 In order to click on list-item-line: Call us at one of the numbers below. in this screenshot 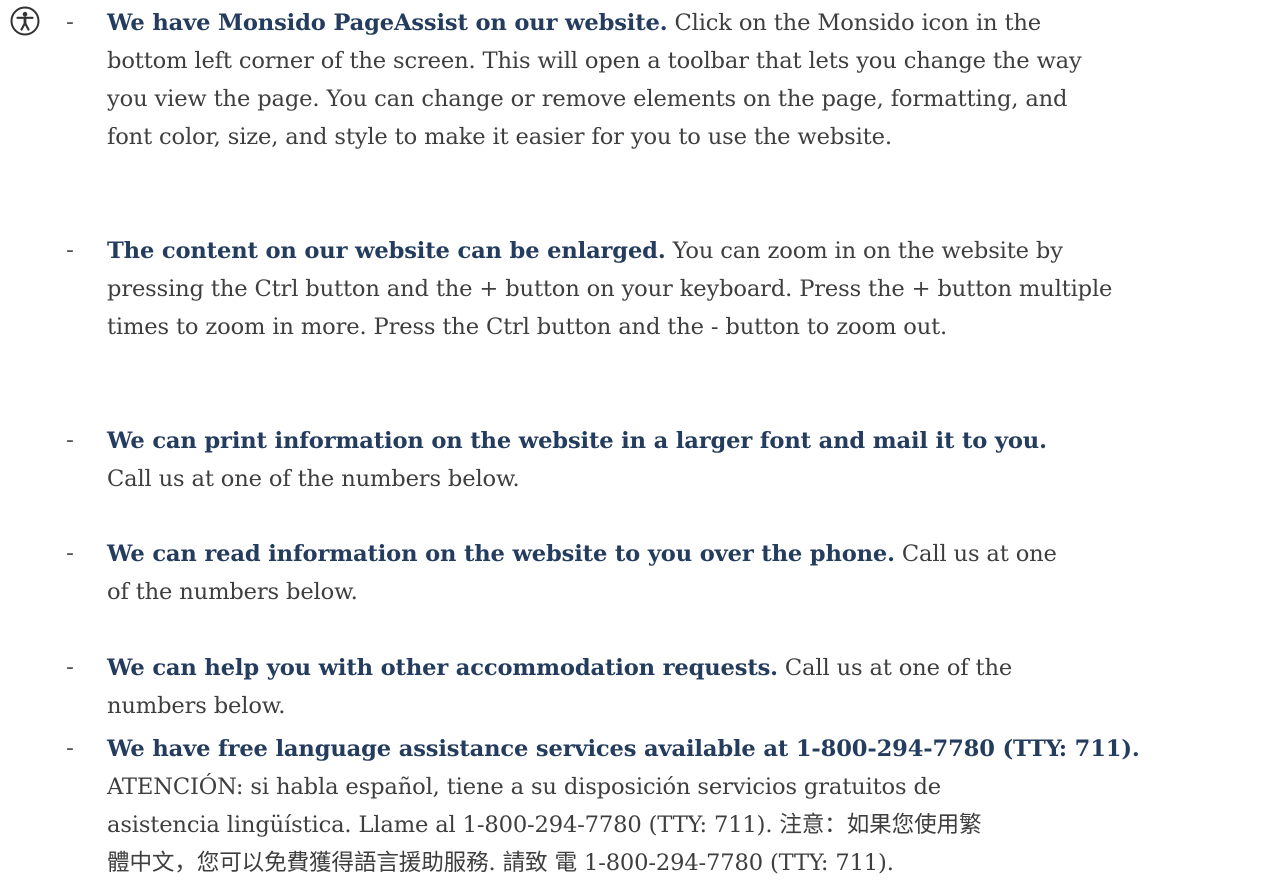, I will do `click(313, 479)`.